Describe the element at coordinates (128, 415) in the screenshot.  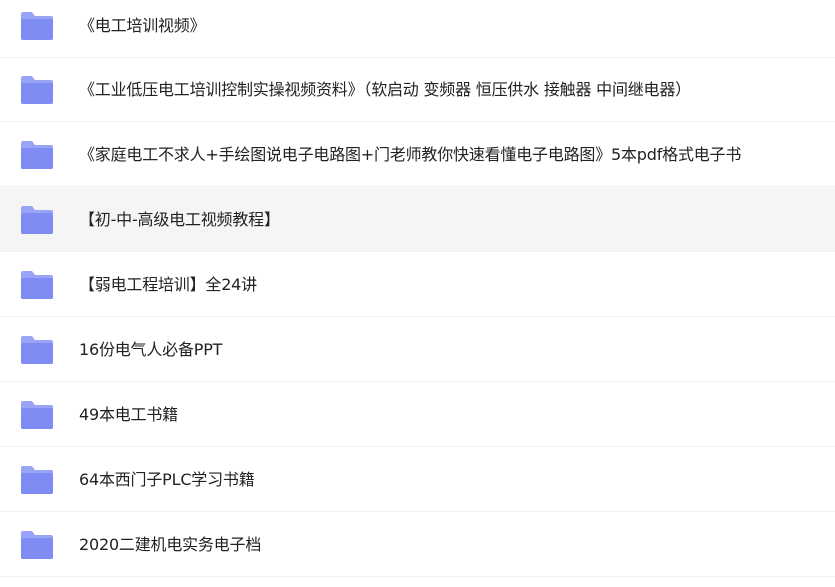
I see `file-name: 49本电工书籍` at that location.